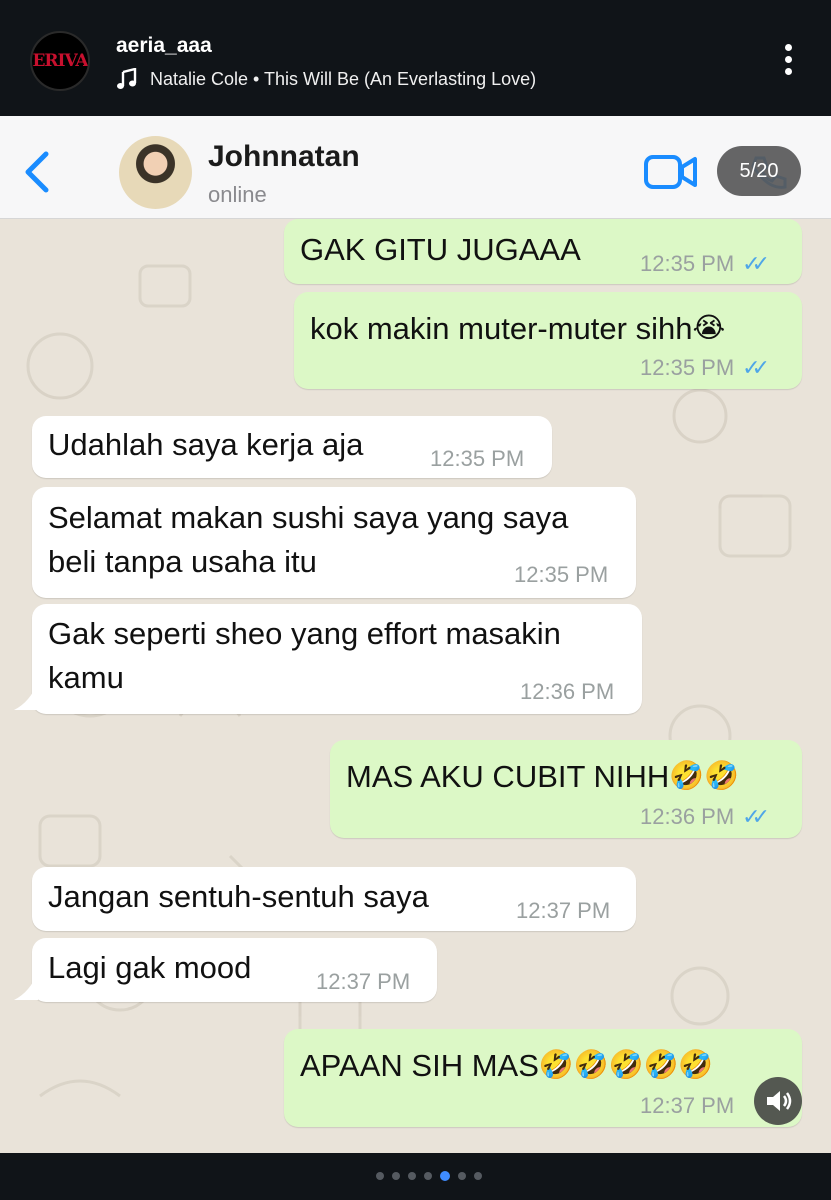  I want to click on laughing-emoji-icon: 🤣🤣🤣🤣🤣, so click(626, 1064).